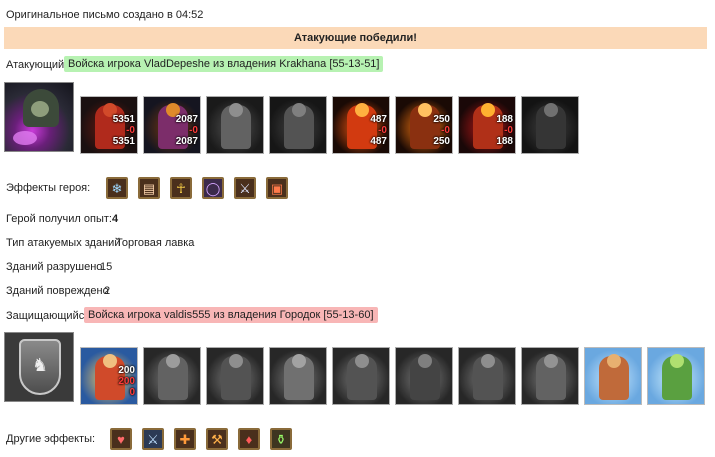 The height and width of the screenshot is (457, 715). Describe the element at coordinates (217, 439) in the screenshot. I see `hammer-icon: ⚒` at that location.